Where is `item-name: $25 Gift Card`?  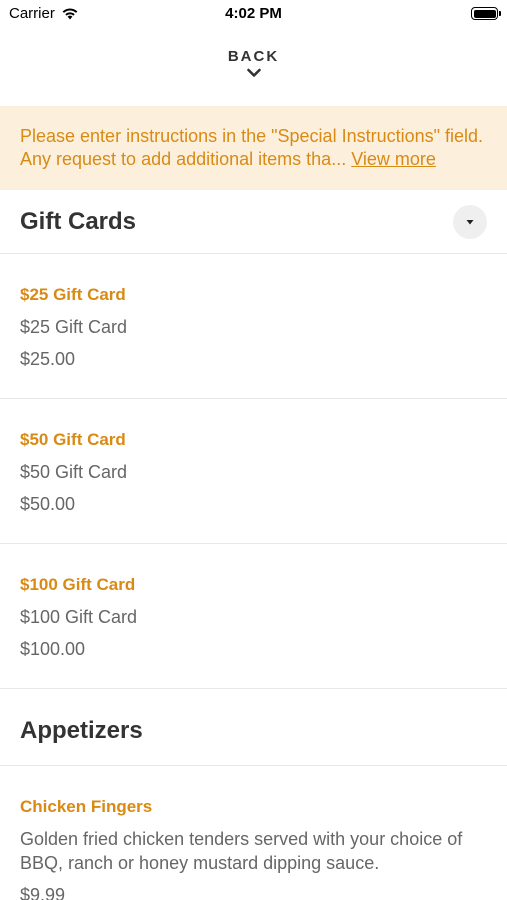 item-name: $25 Gift Card is located at coordinates (73, 294).